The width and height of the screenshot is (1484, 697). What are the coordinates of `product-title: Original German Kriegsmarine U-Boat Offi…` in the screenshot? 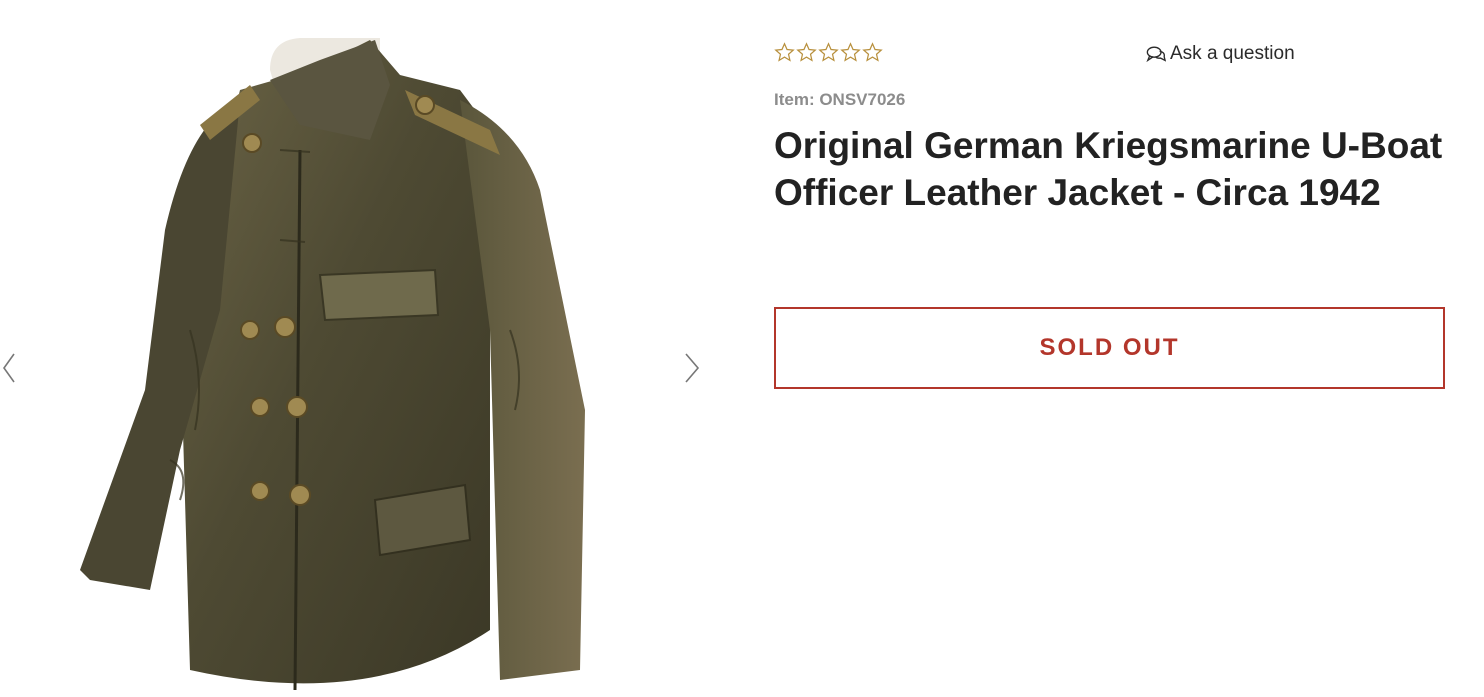 It's located at (1108, 169).